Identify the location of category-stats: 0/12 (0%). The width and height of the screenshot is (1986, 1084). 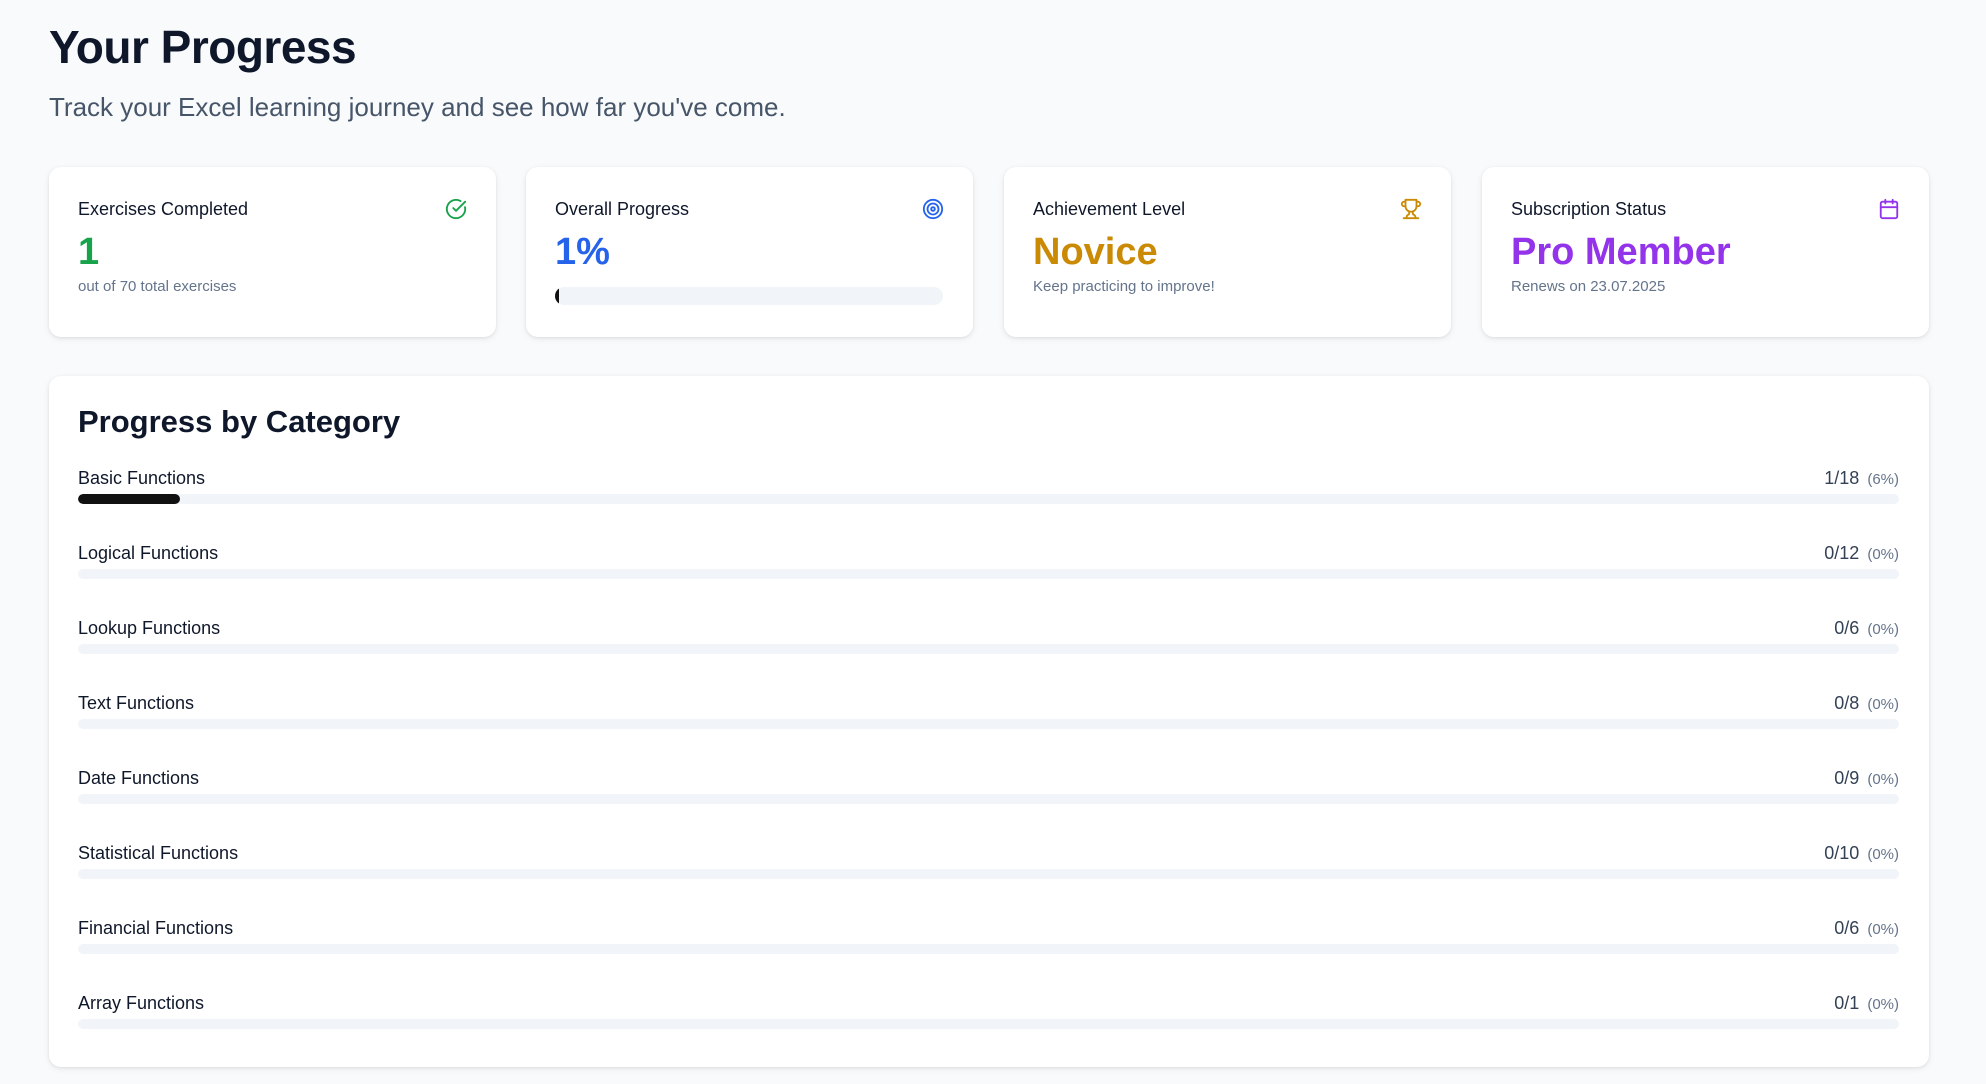
(1861, 553).